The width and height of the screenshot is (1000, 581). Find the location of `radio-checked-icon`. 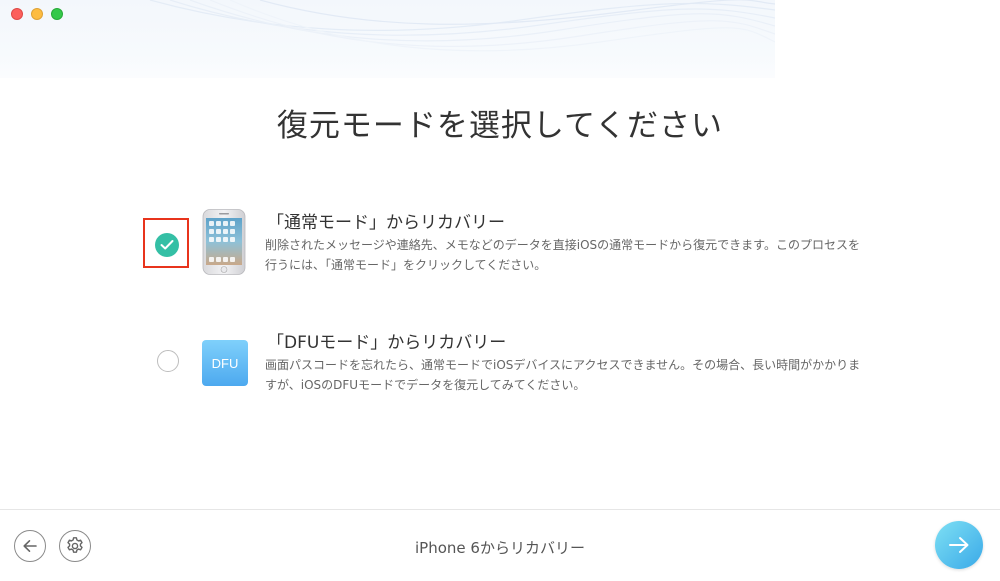

radio-checked-icon is located at coordinates (167, 245).